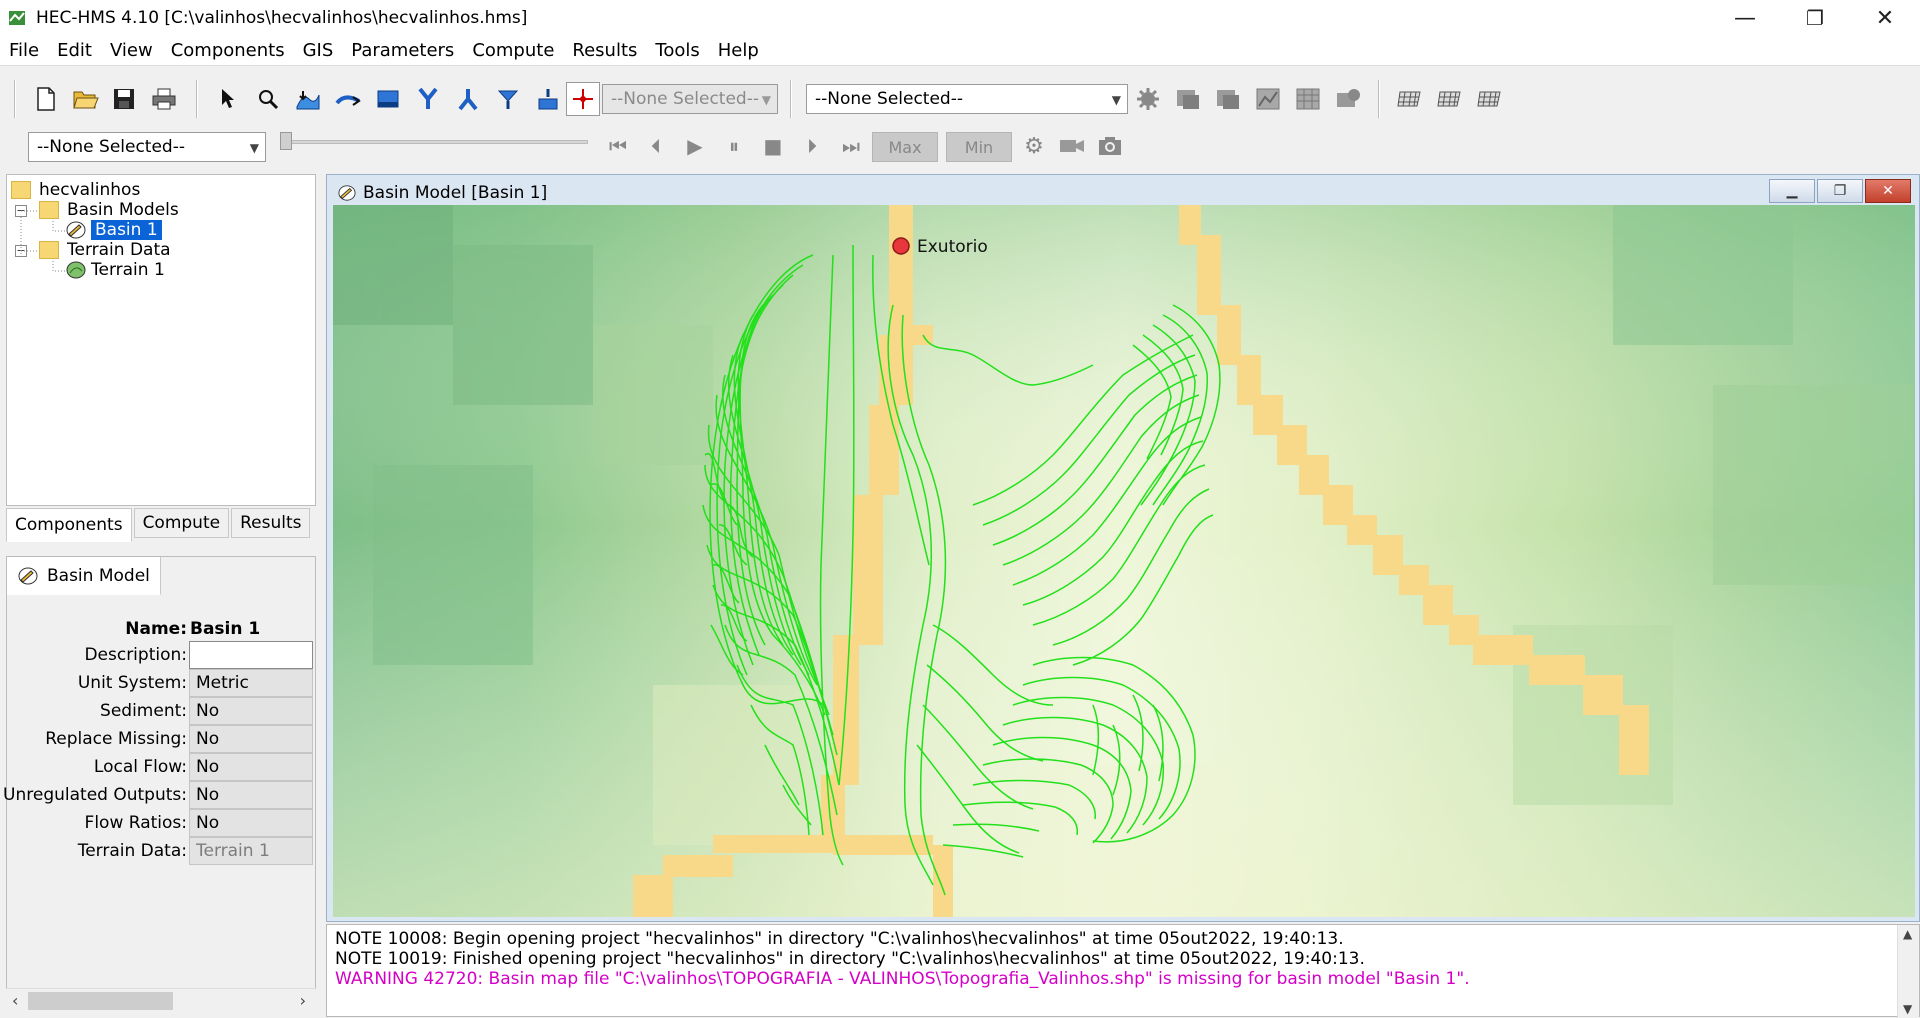  Describe the element at coordinates (1792, 191) in the screenshot. I see `map-minimize-button: ▁` at that location.